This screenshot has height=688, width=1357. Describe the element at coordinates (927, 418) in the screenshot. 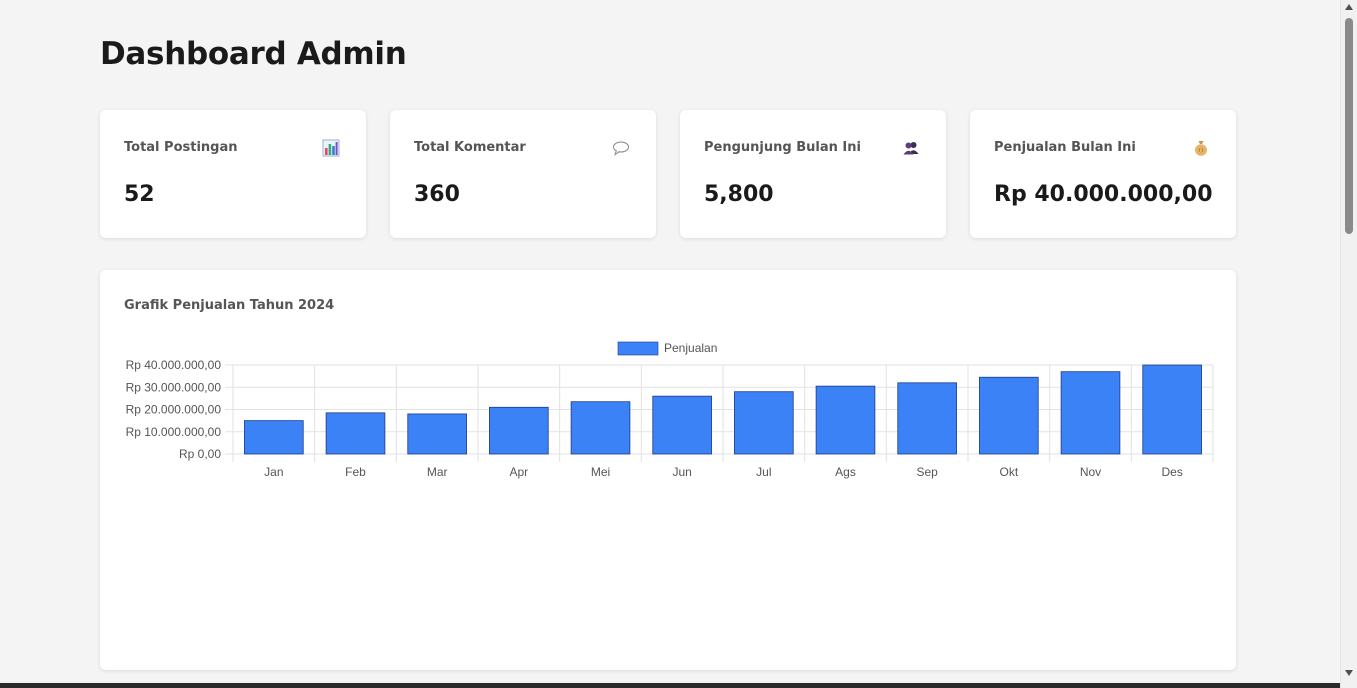

I see `bar-sep` at that location.